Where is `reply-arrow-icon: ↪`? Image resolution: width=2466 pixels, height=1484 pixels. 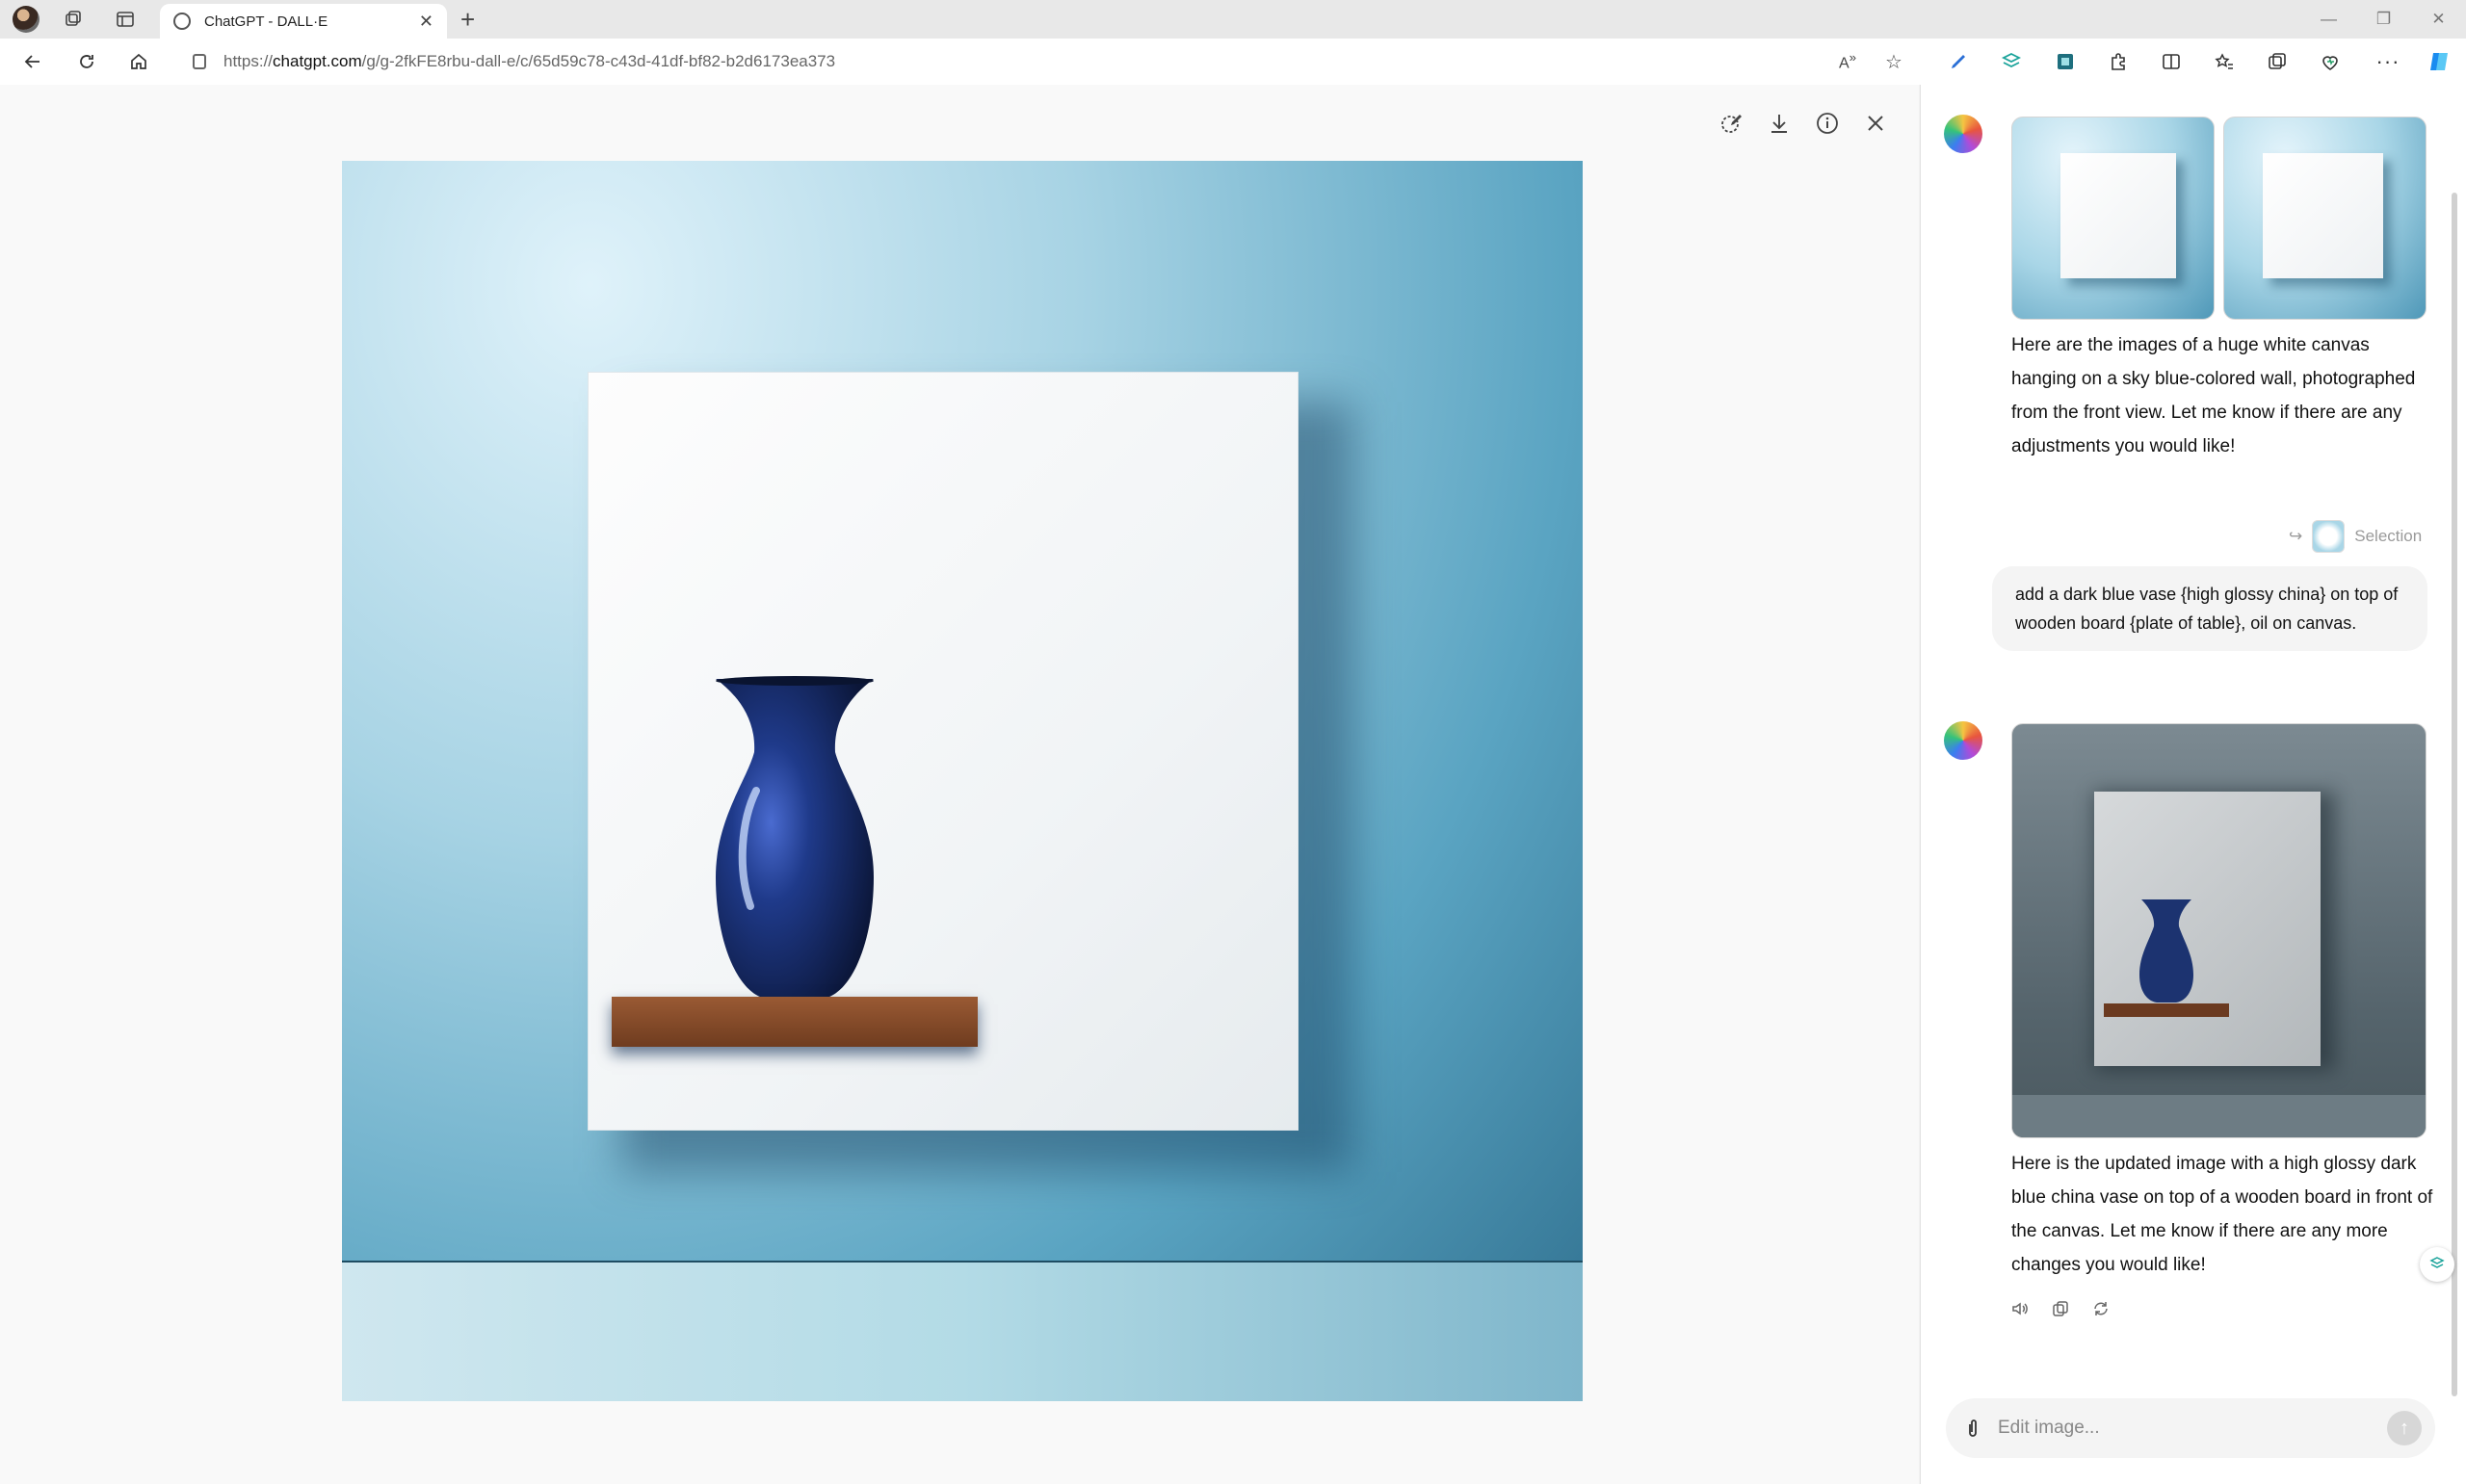
reply-arrow-icon: ↪ is located at coordinates (2296, 536).